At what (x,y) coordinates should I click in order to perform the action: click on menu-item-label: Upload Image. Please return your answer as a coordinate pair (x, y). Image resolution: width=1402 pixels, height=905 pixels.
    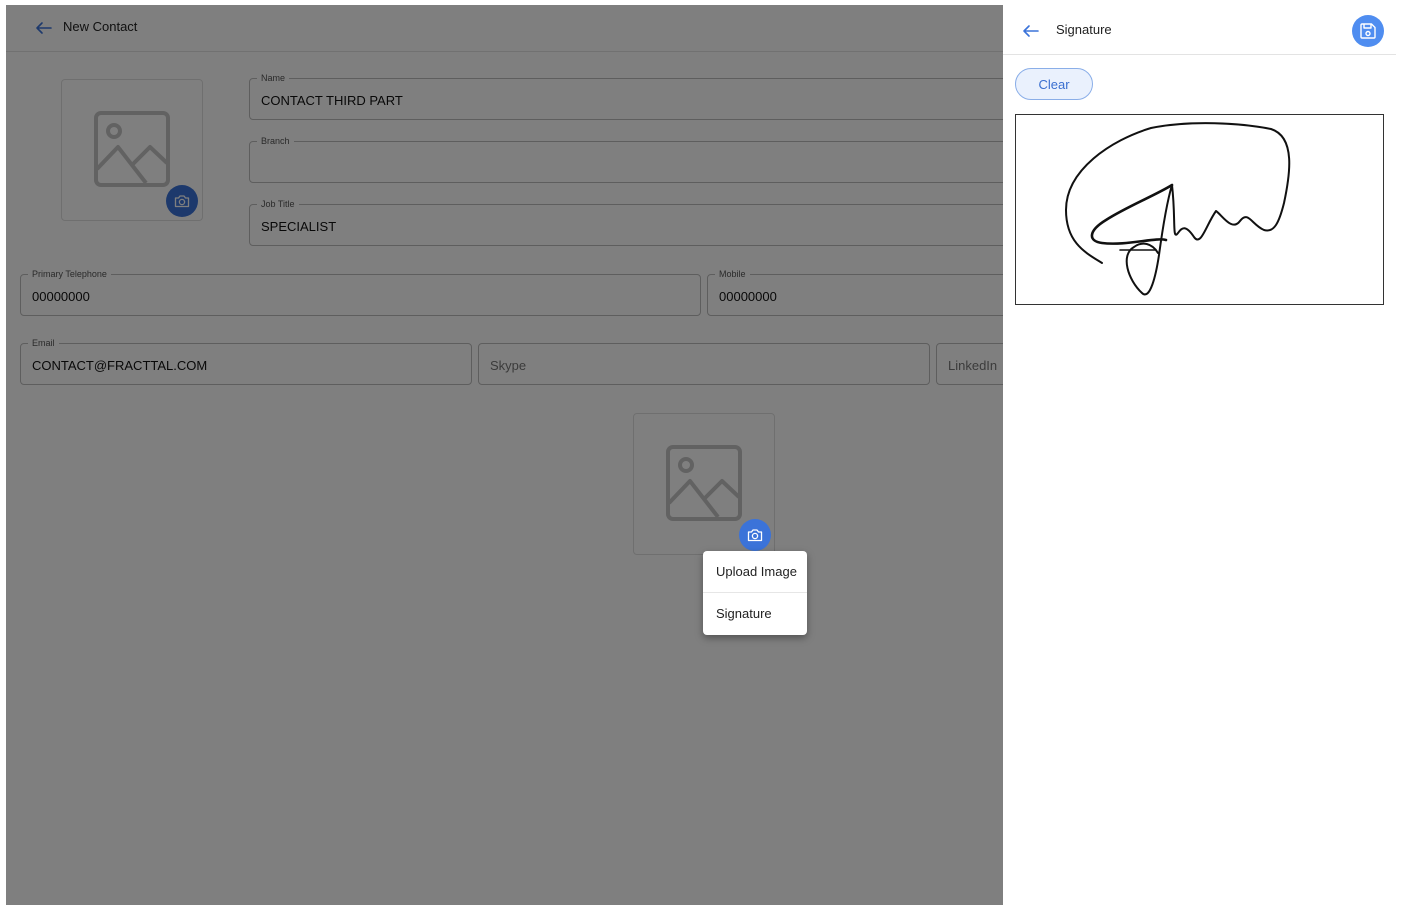
    Looking at the image, I should click on (756, 571).